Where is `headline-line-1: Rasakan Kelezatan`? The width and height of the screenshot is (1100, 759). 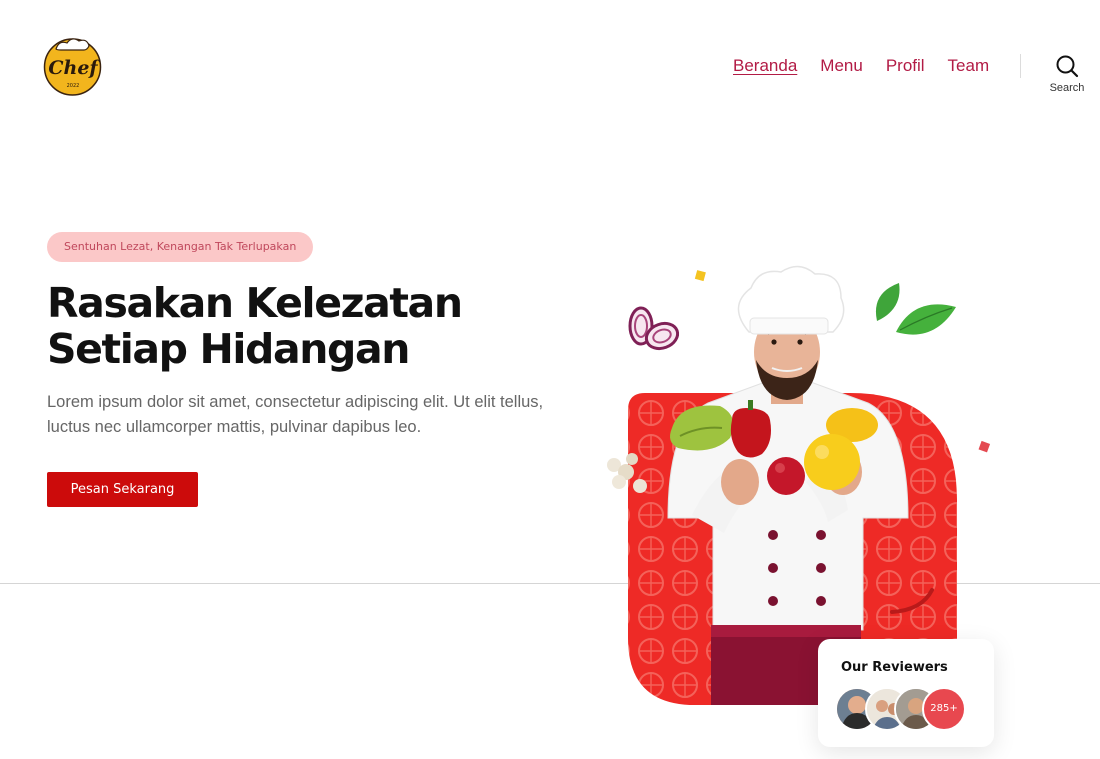 headline-line-1: Rasakan Kelezatan is located at coordinates (255, 303).